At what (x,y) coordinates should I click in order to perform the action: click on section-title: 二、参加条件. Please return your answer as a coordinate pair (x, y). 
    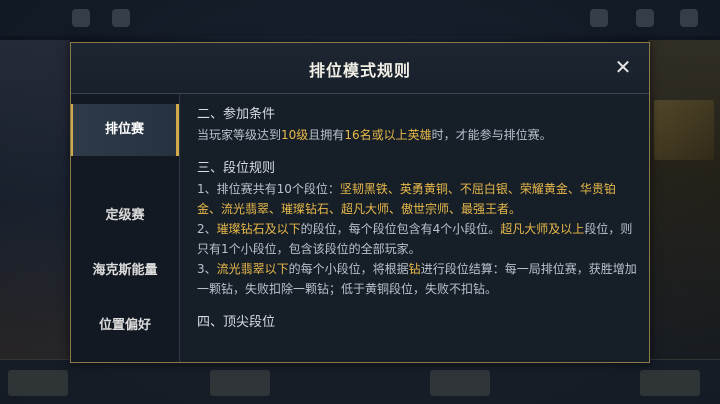
    Looking at the image, I should click on (236, 114).